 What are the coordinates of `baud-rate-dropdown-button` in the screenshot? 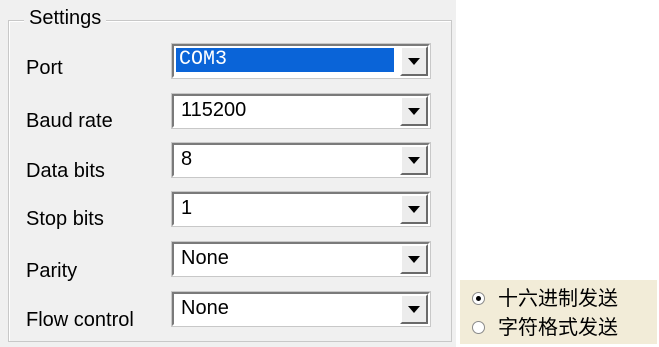 It's located at (414, 111).